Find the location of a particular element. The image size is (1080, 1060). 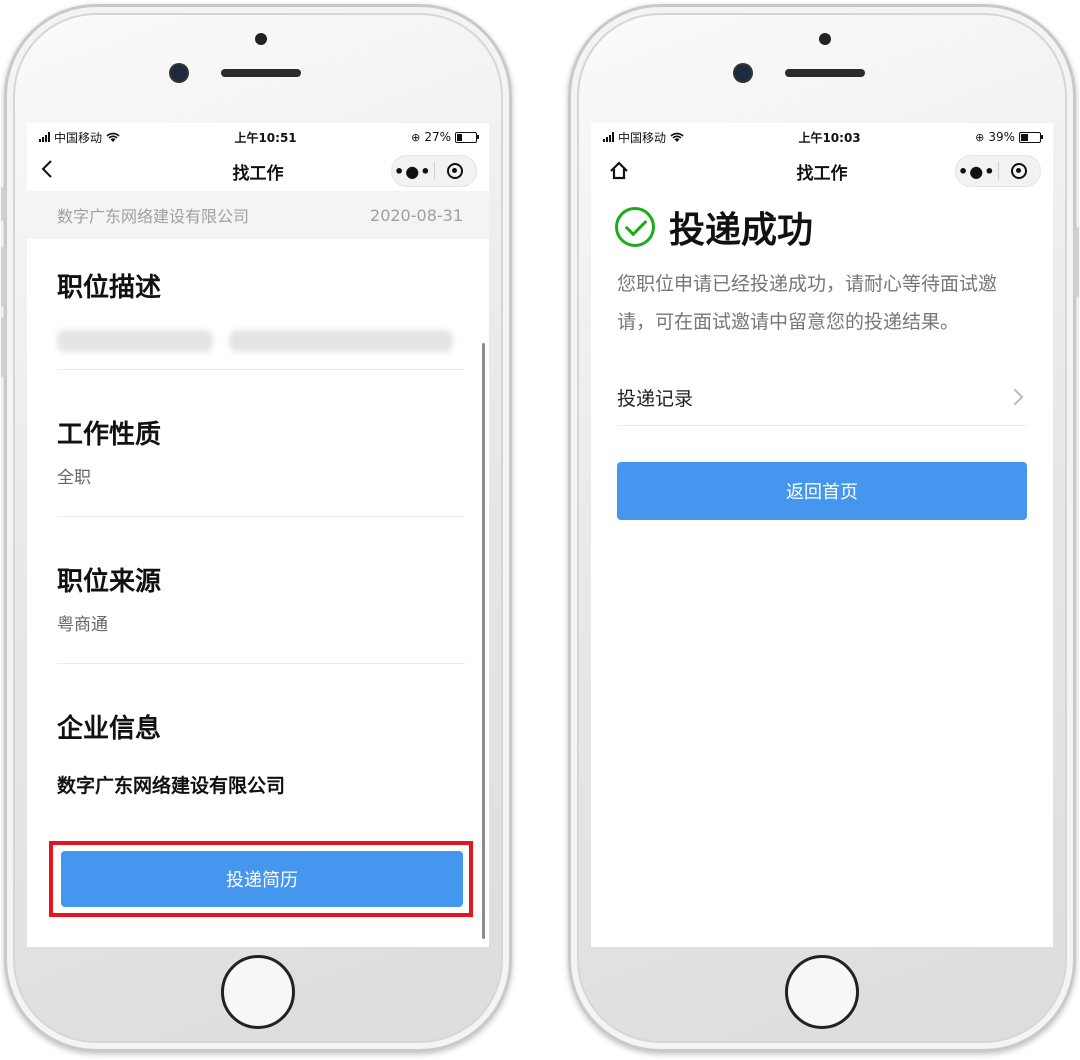

post-date: 2020-08-31 is located at coordinates (416, 215).